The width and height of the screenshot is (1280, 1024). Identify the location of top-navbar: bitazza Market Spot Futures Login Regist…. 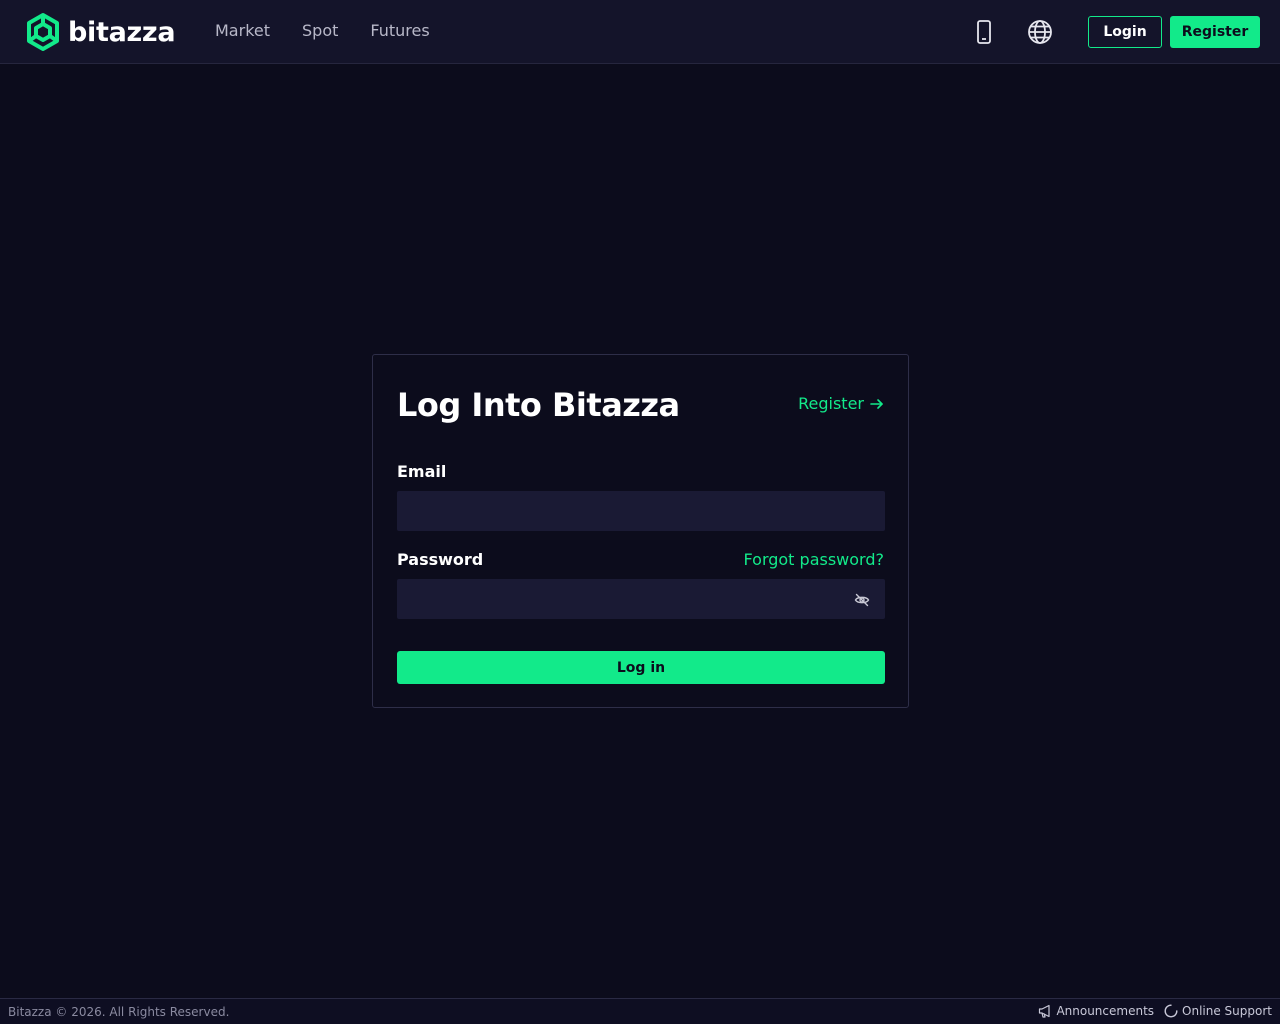
(640, 32).